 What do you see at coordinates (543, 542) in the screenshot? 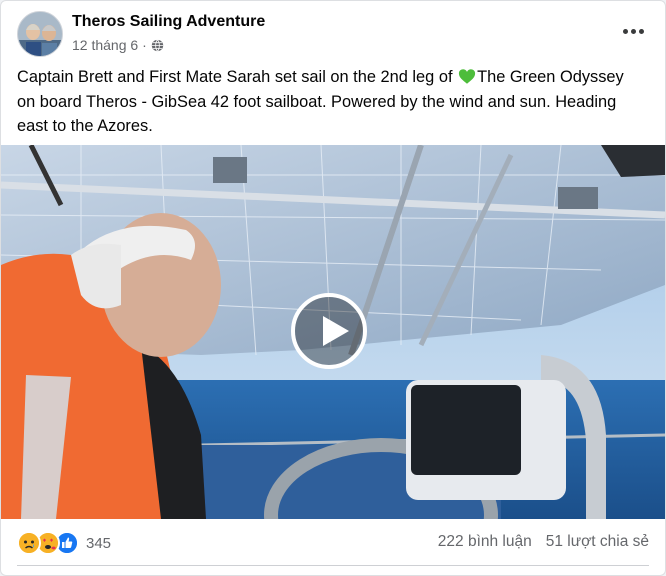
I see `post-stats: 222 bình luận 51 lượt chia sẻ` at bounding box center [543, 542].